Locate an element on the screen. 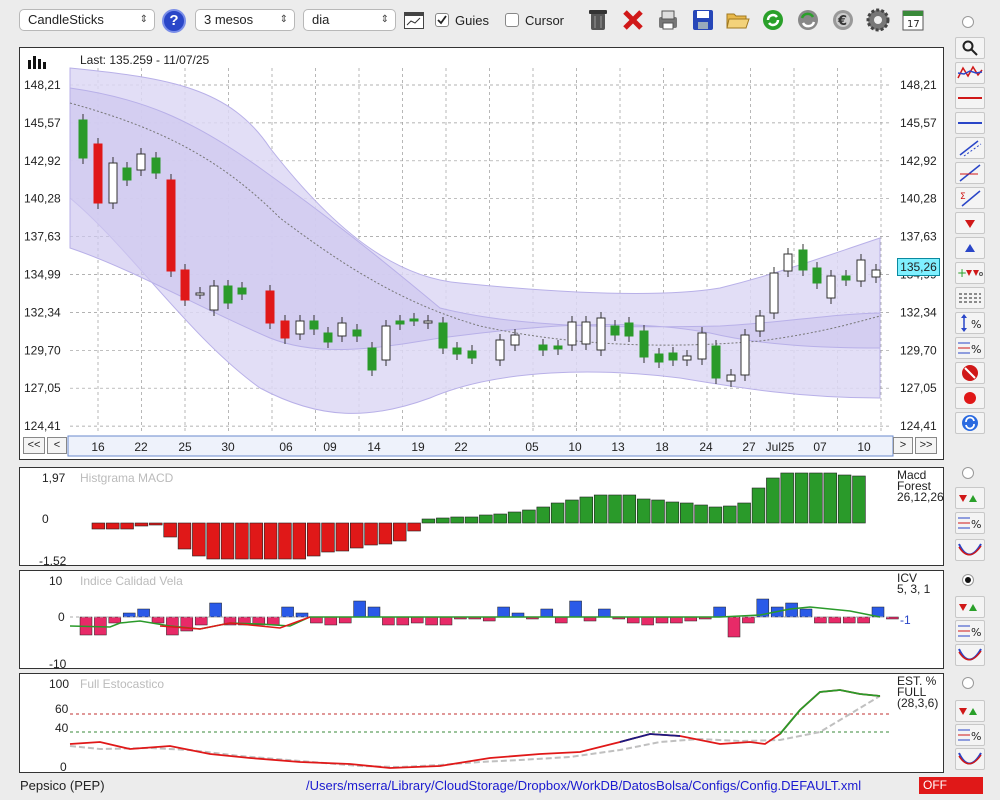 This screenshot has width=1000, height=800. horizontal-line-blue-button is located at coordinates (970, 123).